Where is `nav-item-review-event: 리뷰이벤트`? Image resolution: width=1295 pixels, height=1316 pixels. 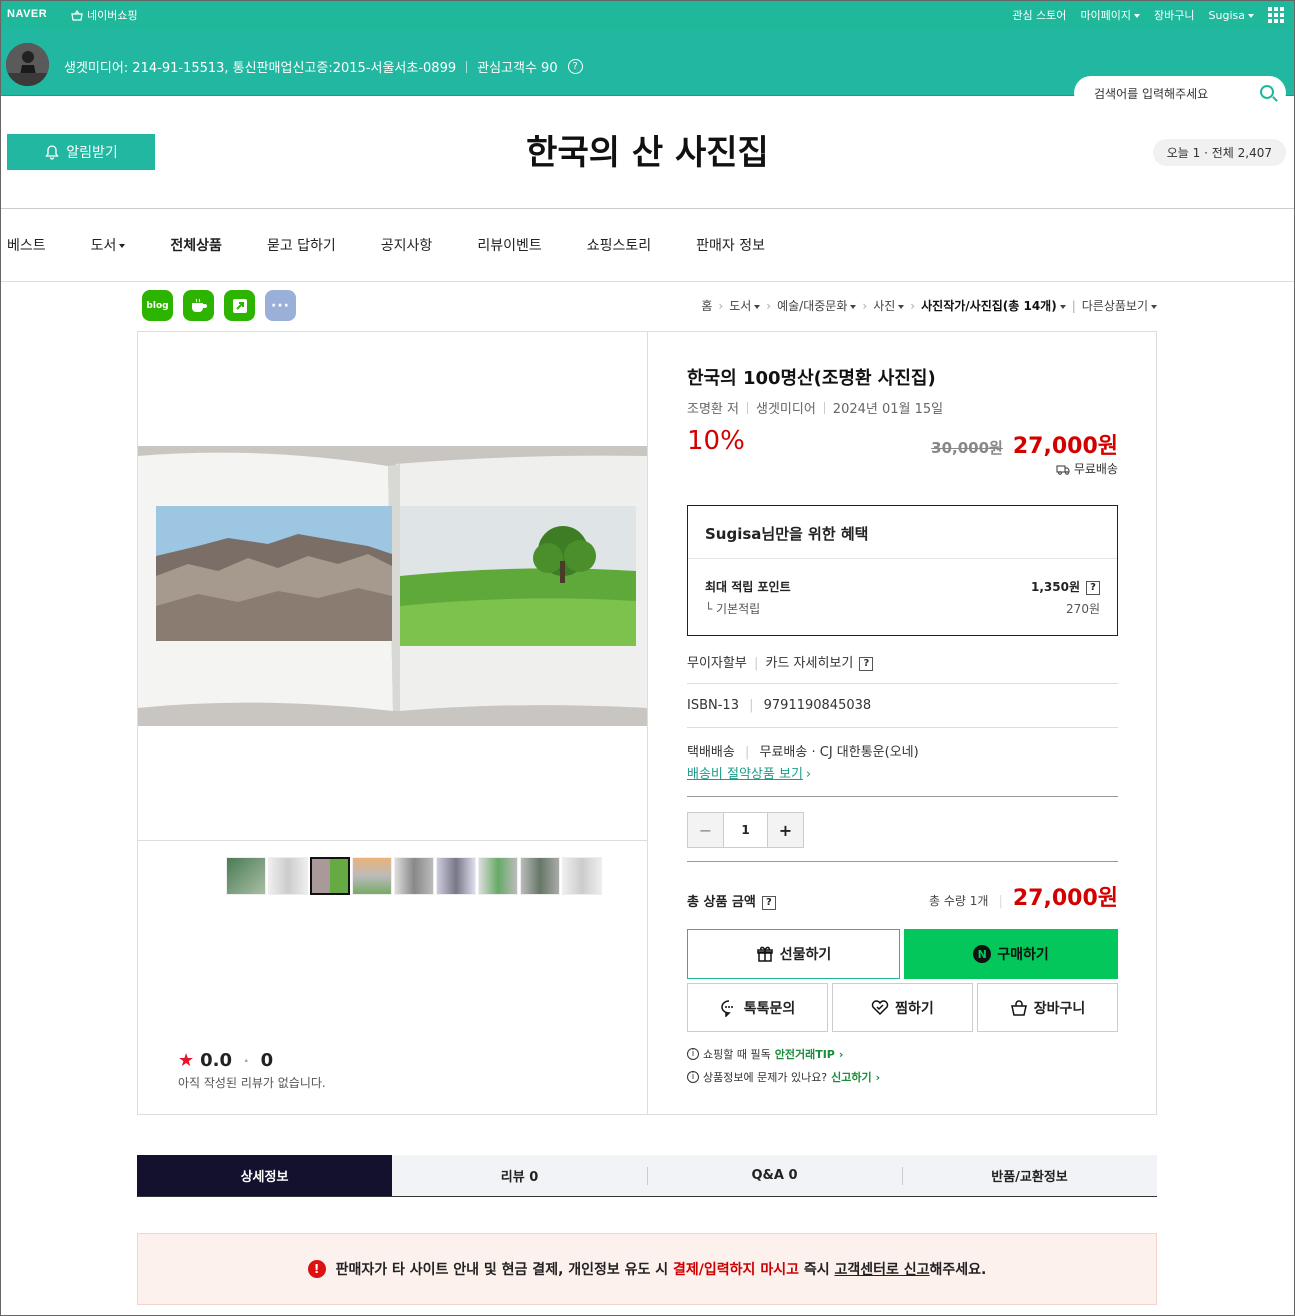 nav-item-review-event: 리뷰이벤트 is located at coordinates (509, 245).